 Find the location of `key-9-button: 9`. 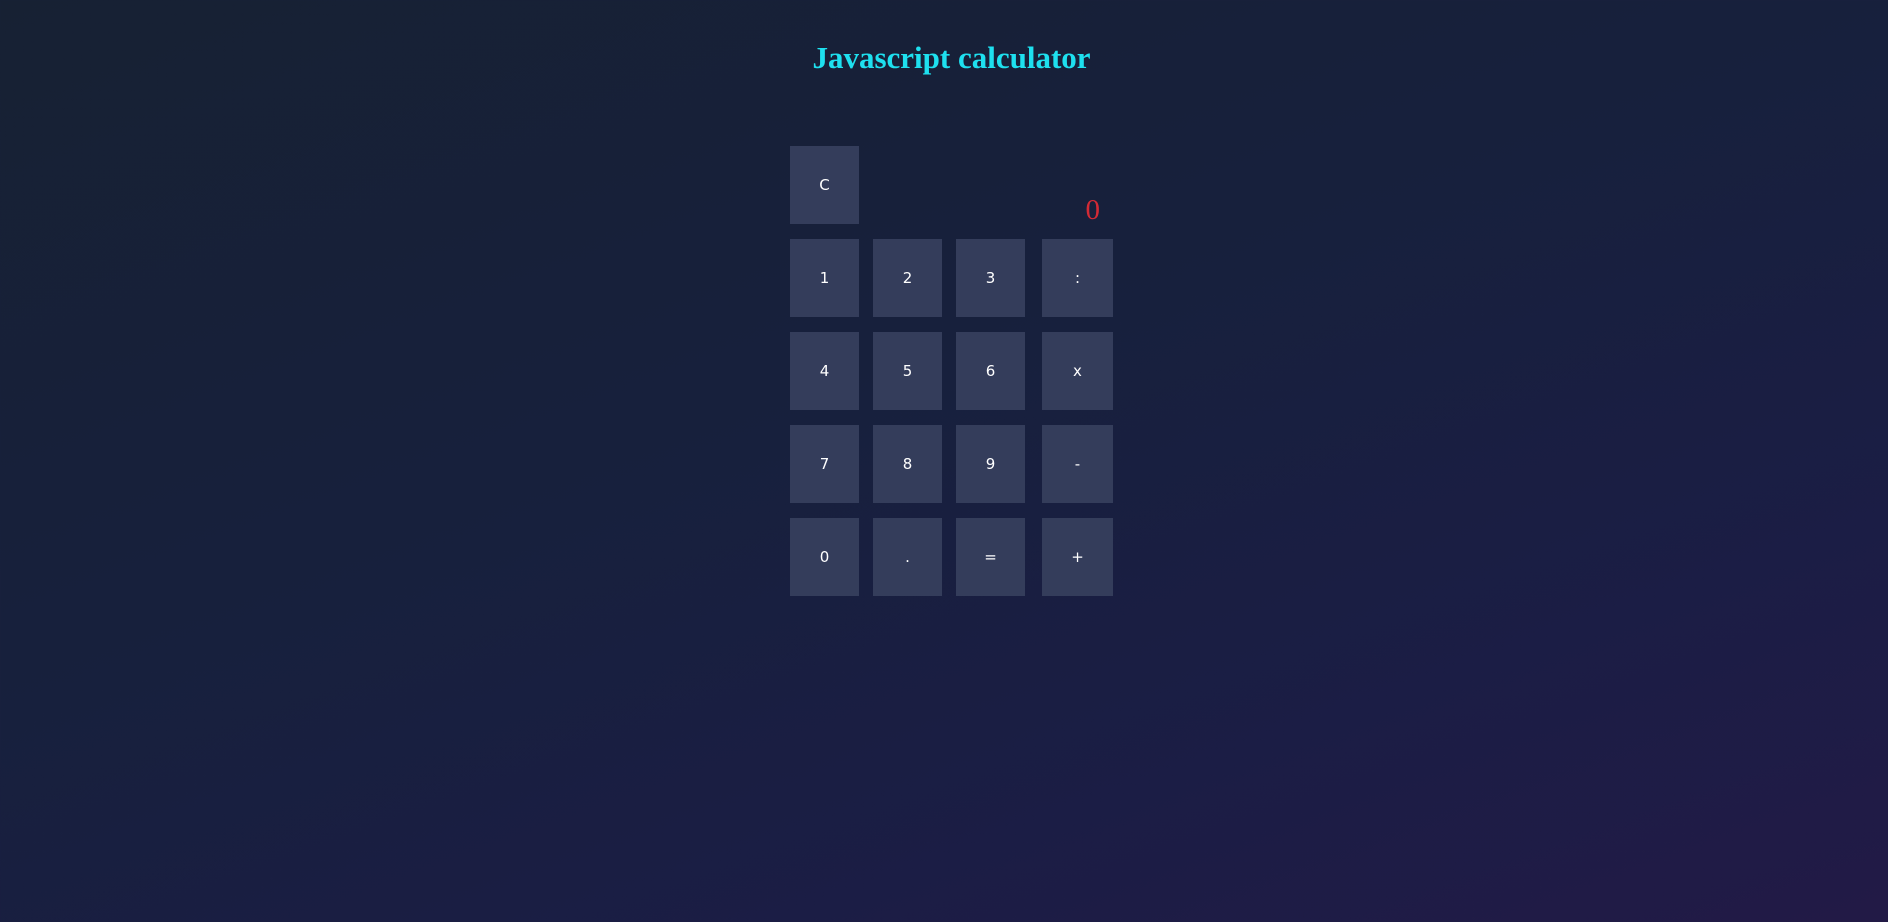

key-9-button: 9 is located at coordinates (990, 464).